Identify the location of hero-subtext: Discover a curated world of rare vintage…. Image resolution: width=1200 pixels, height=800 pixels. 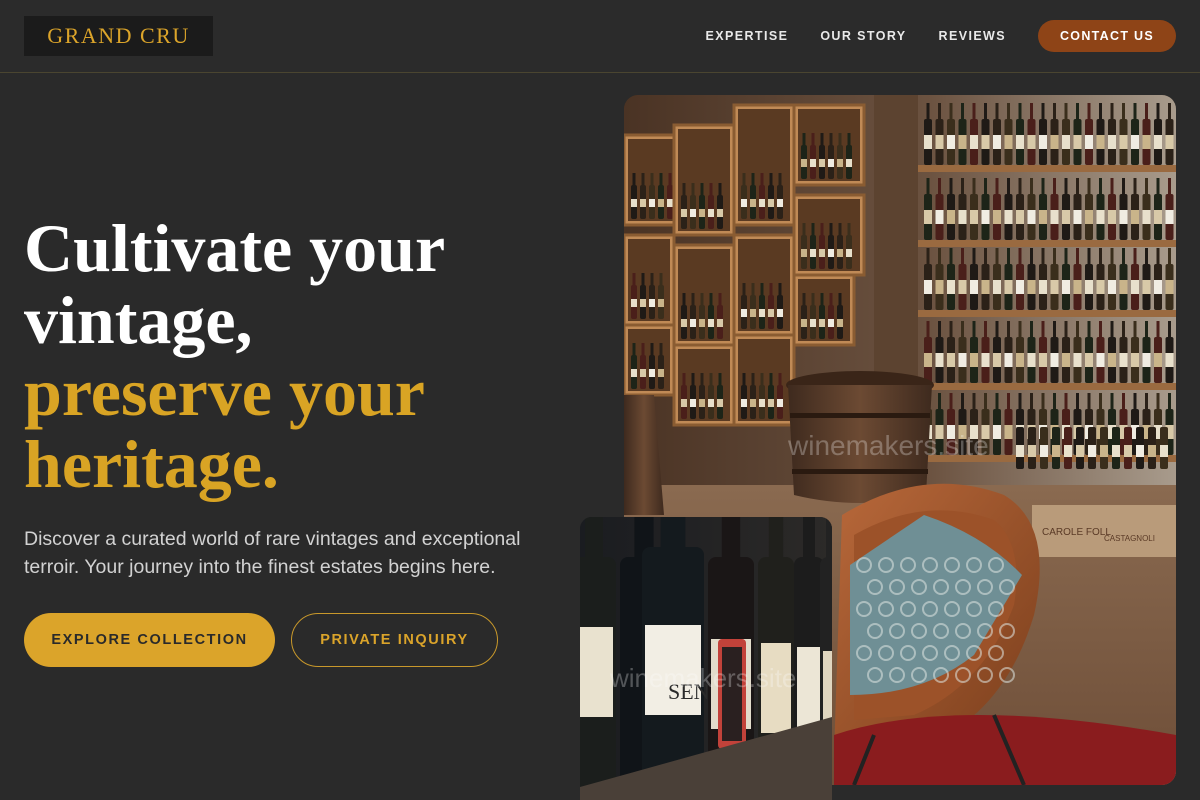
(272, 553).